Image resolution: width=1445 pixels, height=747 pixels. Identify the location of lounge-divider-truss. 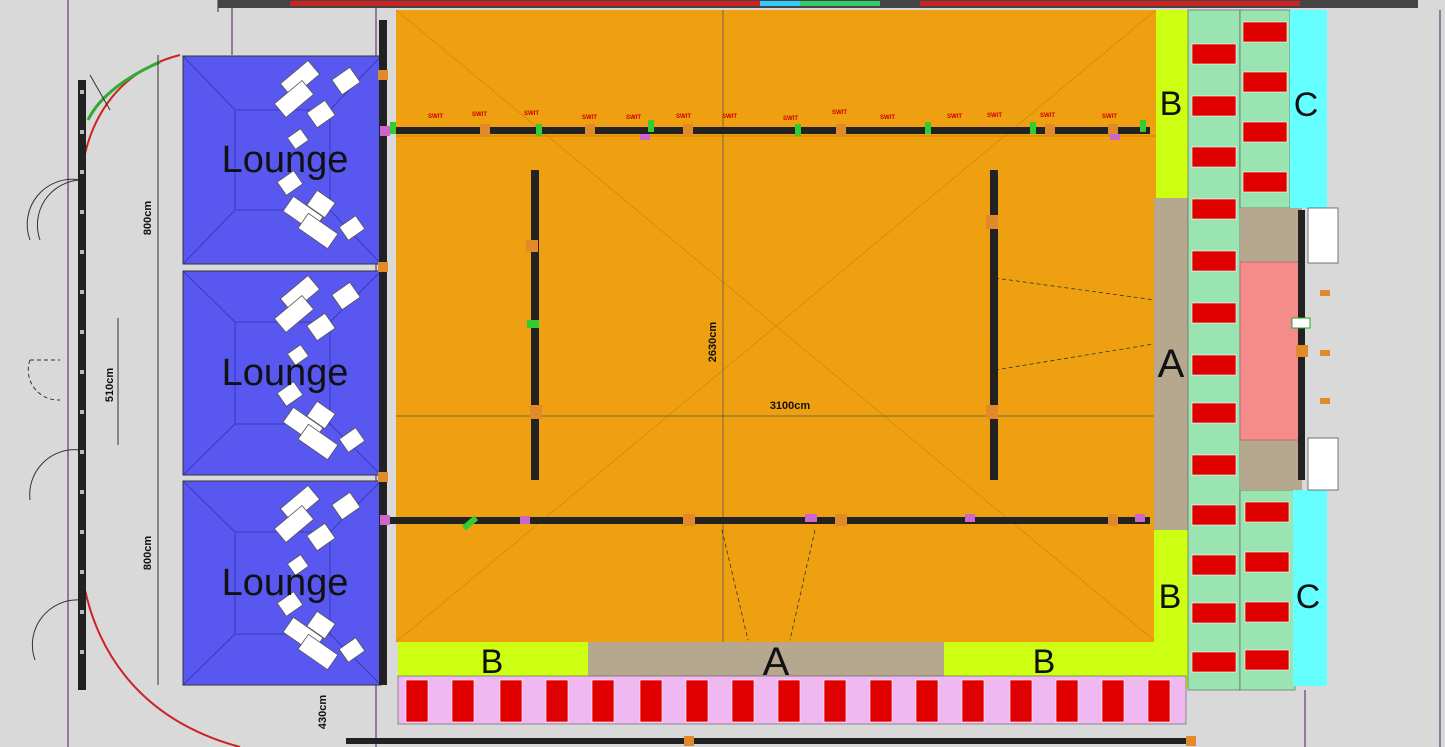
(383, 352).